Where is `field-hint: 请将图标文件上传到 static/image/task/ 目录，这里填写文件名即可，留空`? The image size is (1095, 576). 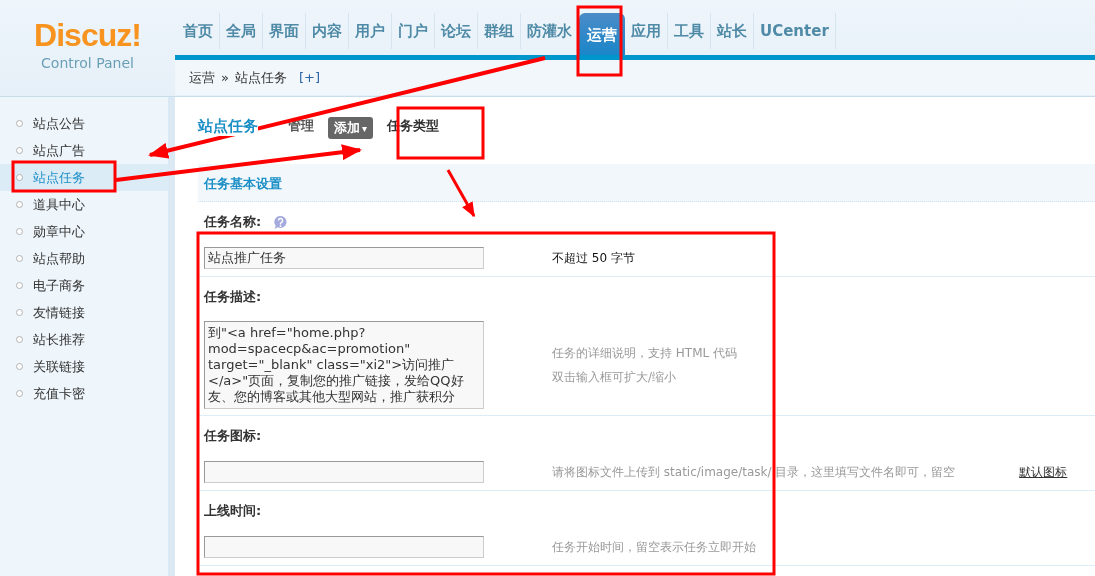
field-hint: 请将图标文件上传到 static/image/task/ 目录，这里填写文件名即可，留空 is located at coordinates (754, 472).